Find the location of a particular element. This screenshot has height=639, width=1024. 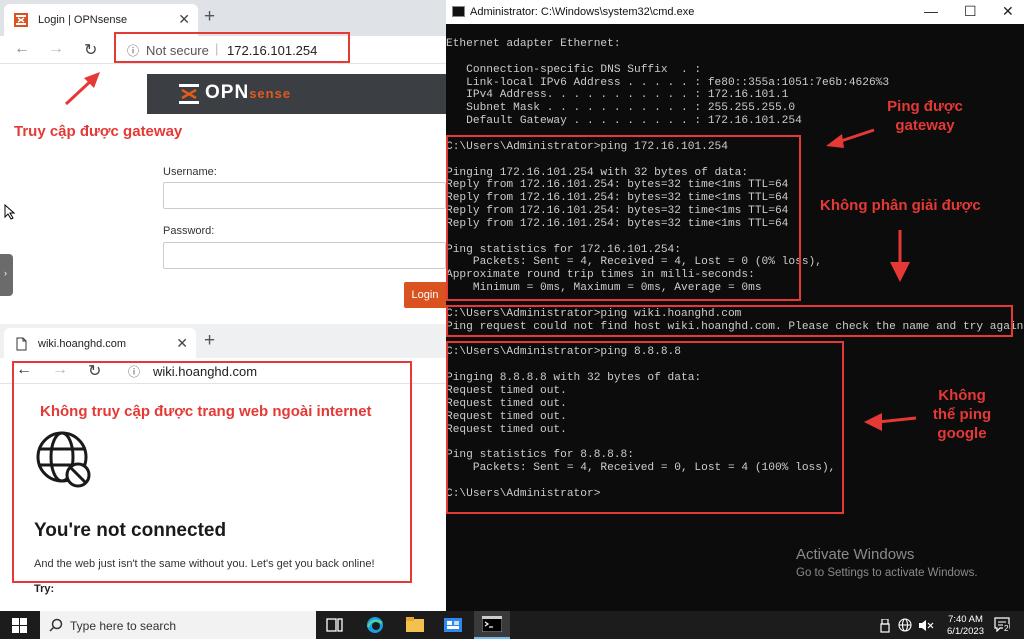

side-panel-handle: › is located at coordinates (6, 275).